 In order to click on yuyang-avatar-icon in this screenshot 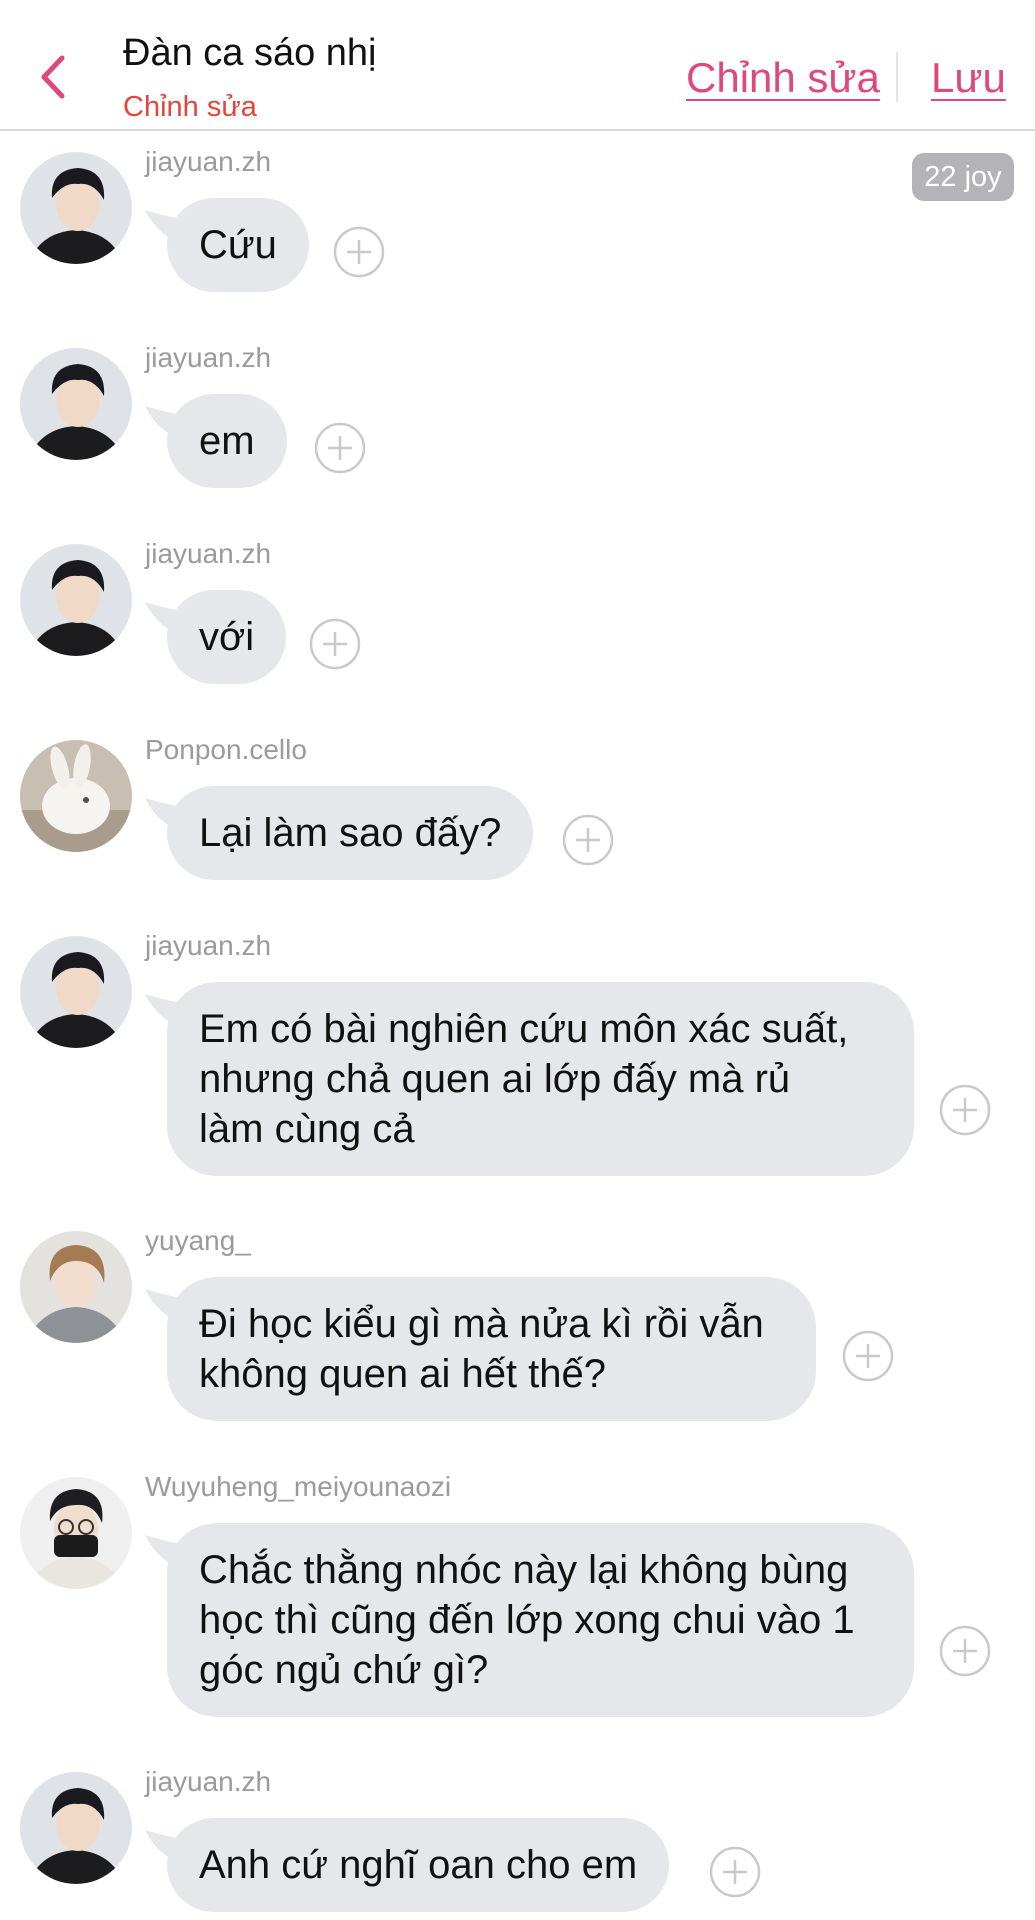, I will do `click(76, 1287)`.